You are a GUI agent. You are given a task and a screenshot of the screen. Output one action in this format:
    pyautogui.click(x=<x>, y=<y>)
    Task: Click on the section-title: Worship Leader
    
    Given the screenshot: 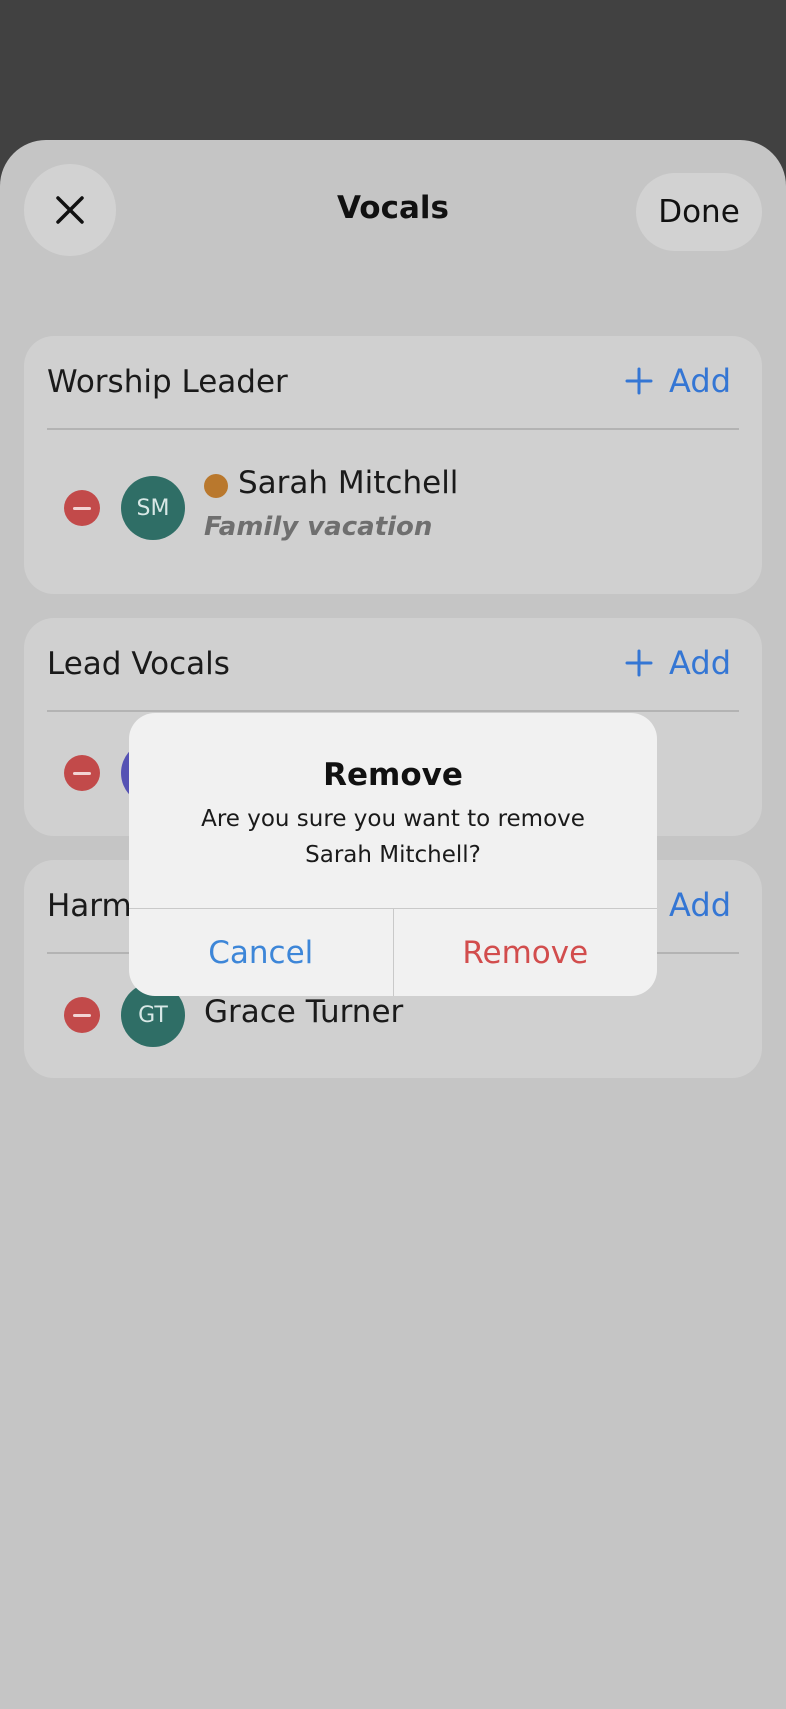 What is the action you would take?
    pyautogui.click(x=167, y=382)
    